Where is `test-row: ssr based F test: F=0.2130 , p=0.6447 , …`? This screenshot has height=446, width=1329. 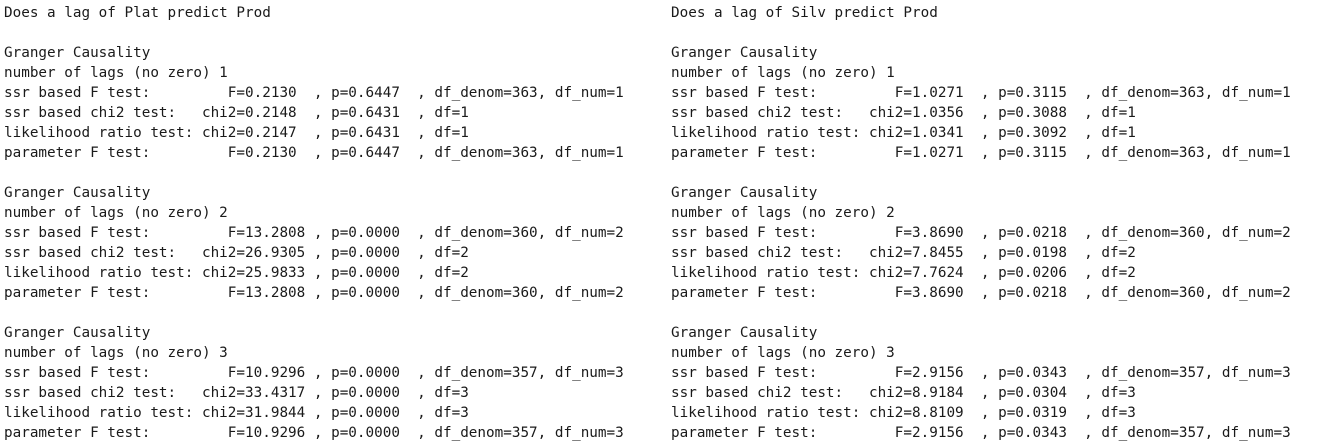 test-row: ssr based F test: F=0.2130 , p=0.6447 , … is located at coordinates (314, 93).